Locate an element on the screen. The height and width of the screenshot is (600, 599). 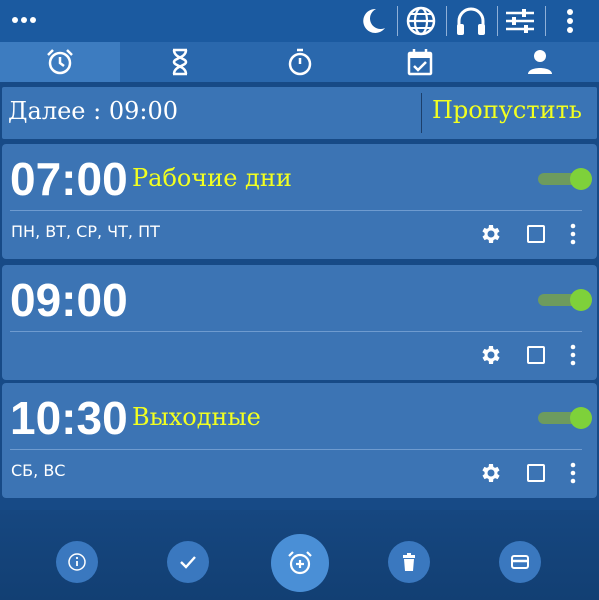
person-icon is located at coordinates (540, 62).